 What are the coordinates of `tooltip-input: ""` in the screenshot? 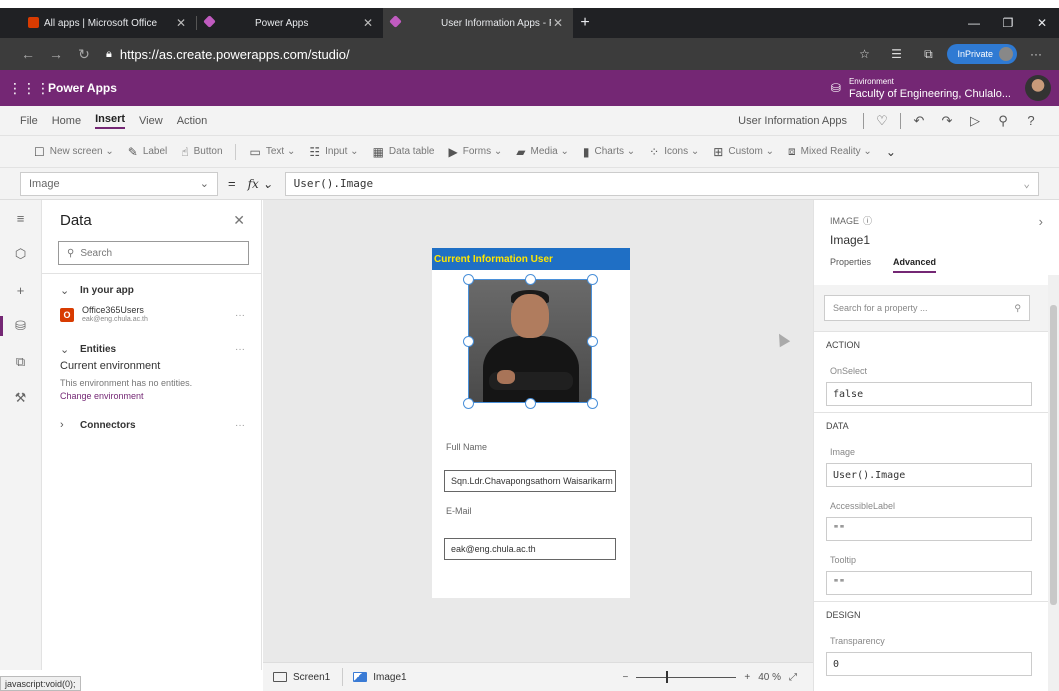 It's located at (929, 583).